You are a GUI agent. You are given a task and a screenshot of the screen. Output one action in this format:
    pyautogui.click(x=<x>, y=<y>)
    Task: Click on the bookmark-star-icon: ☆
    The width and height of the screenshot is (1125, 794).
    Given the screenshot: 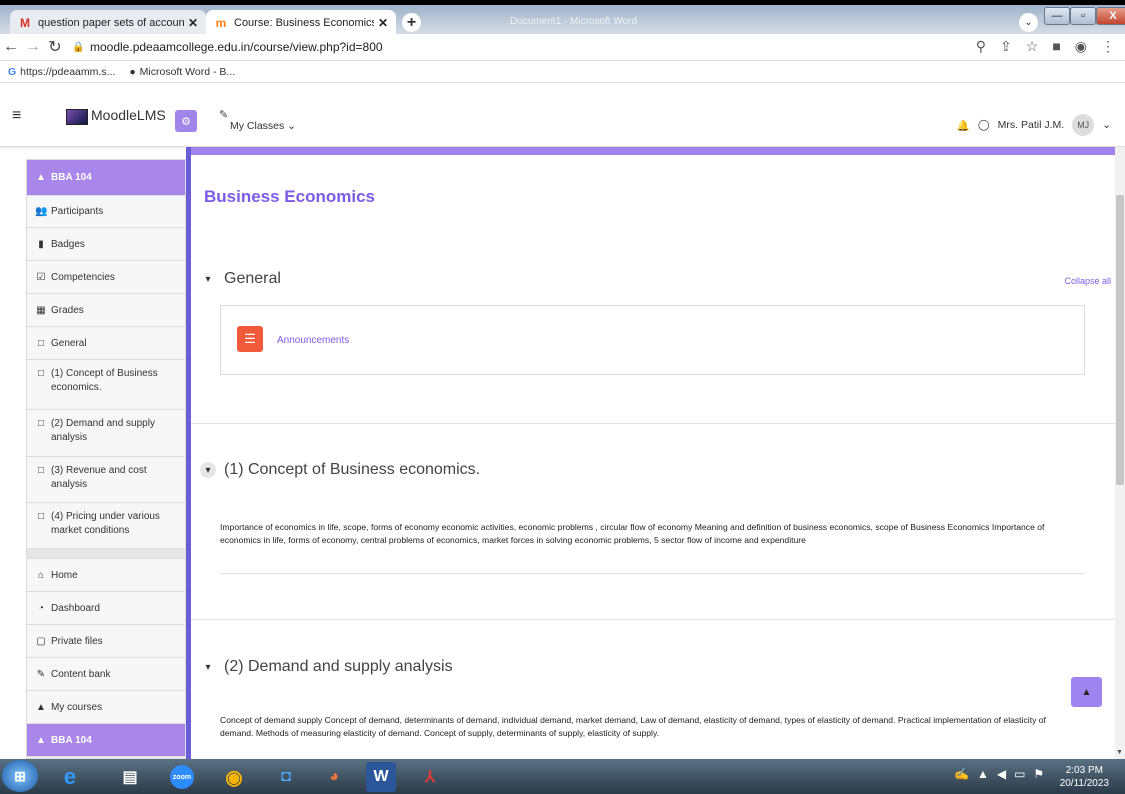 What is the action you would take?
    pyautogui.click(x=1032, y=46)
    